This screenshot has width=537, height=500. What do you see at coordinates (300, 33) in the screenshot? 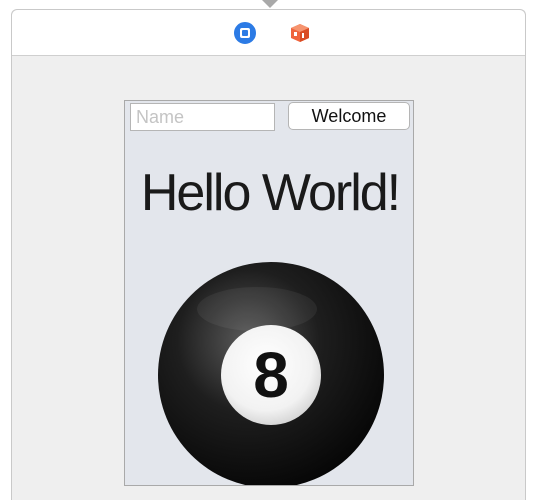
I see `first-responder-cube-icon` at bounding box center [300, 33].